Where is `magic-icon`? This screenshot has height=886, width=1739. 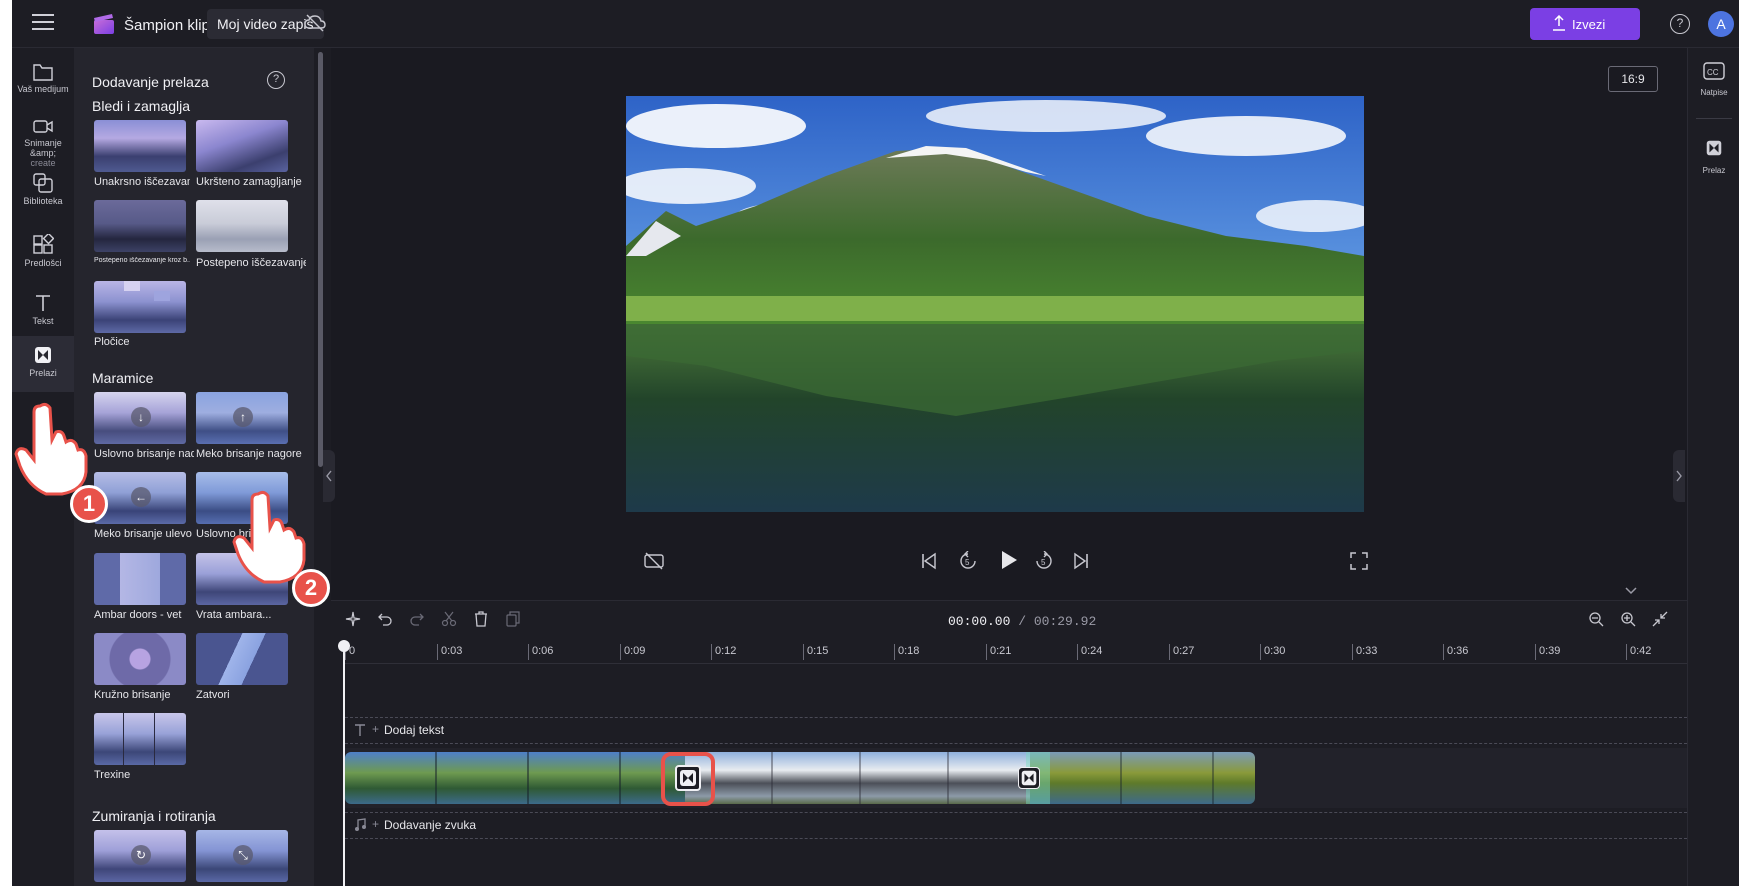
magic-icon is located at coordinates (353, 619).